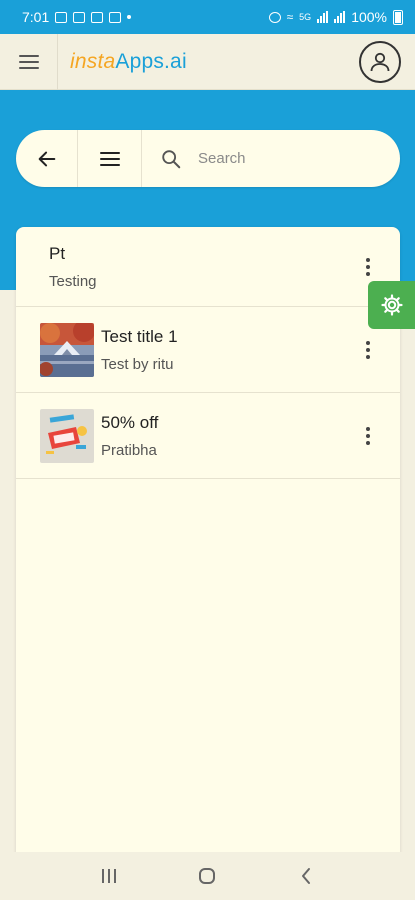 The height and width of the screenshot is (900, 415). I want to click on user-icon, so click(380, 62).